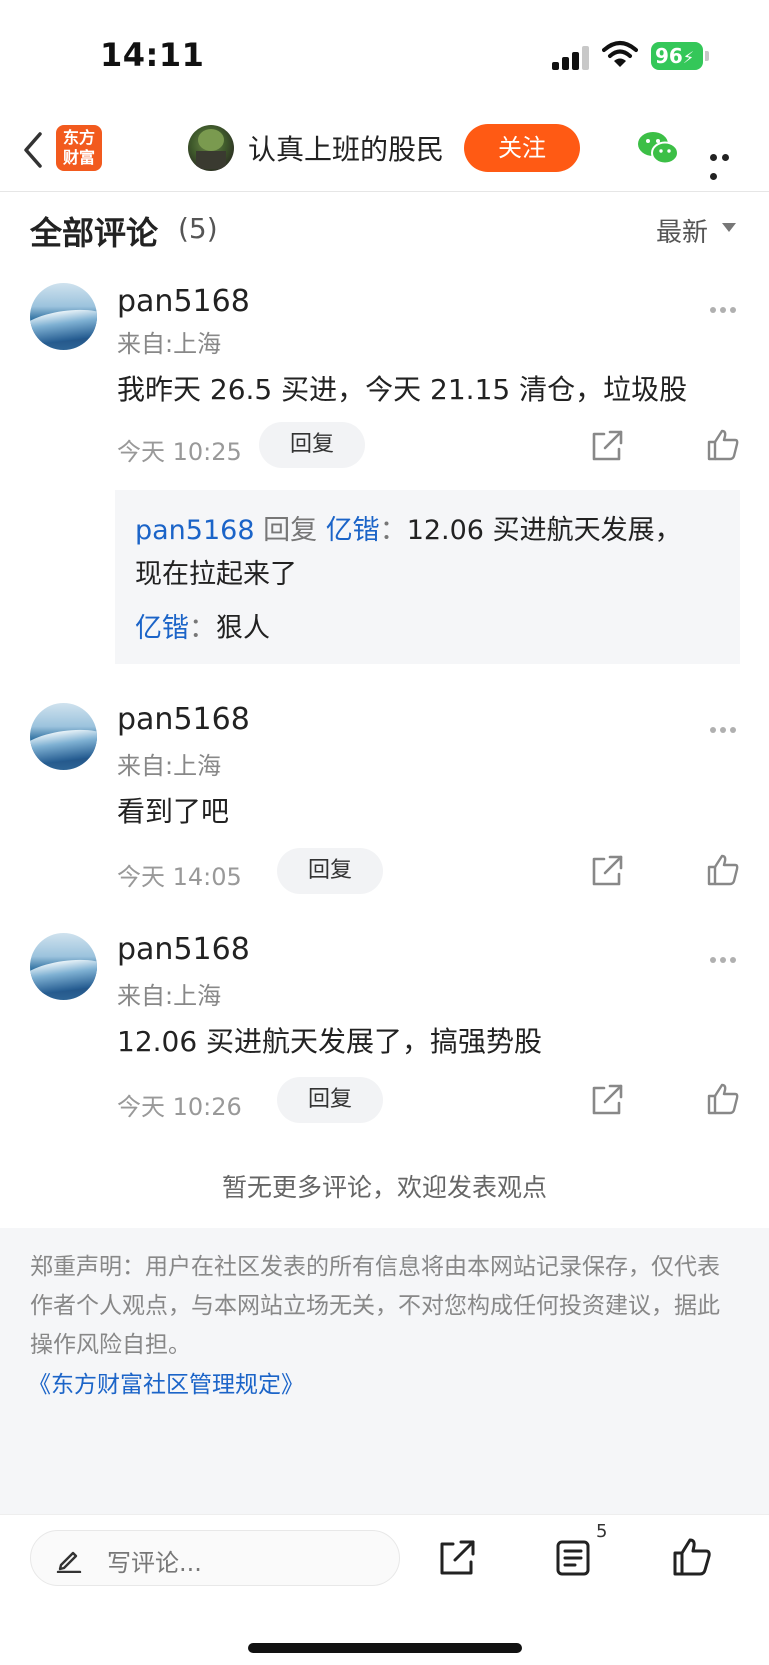 Image resolution: width=769 pixels, height=1665 pixels. I want to click on reply-text: 狠人, so click(243, 628).